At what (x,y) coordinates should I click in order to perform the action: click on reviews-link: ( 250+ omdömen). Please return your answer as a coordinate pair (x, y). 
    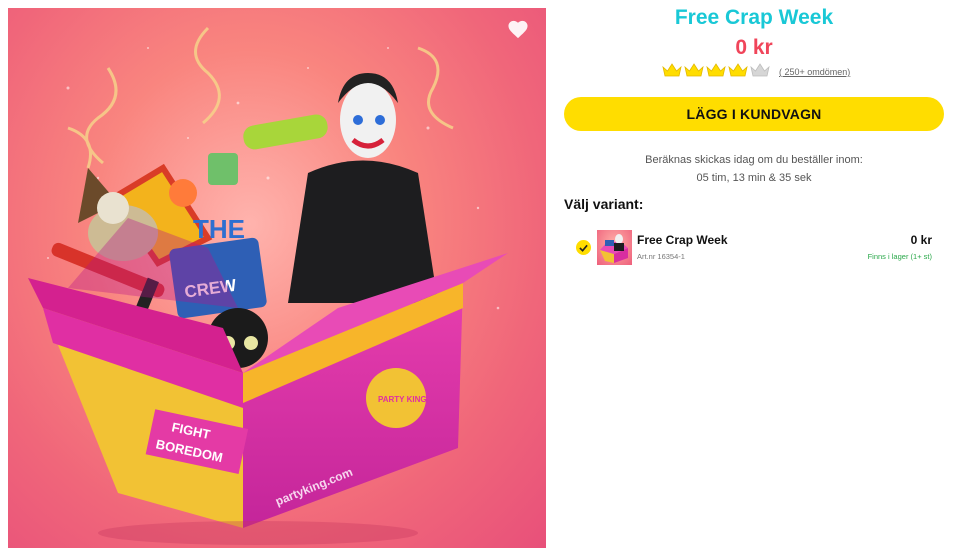
    Looking at the image, I should click on (814, 72).